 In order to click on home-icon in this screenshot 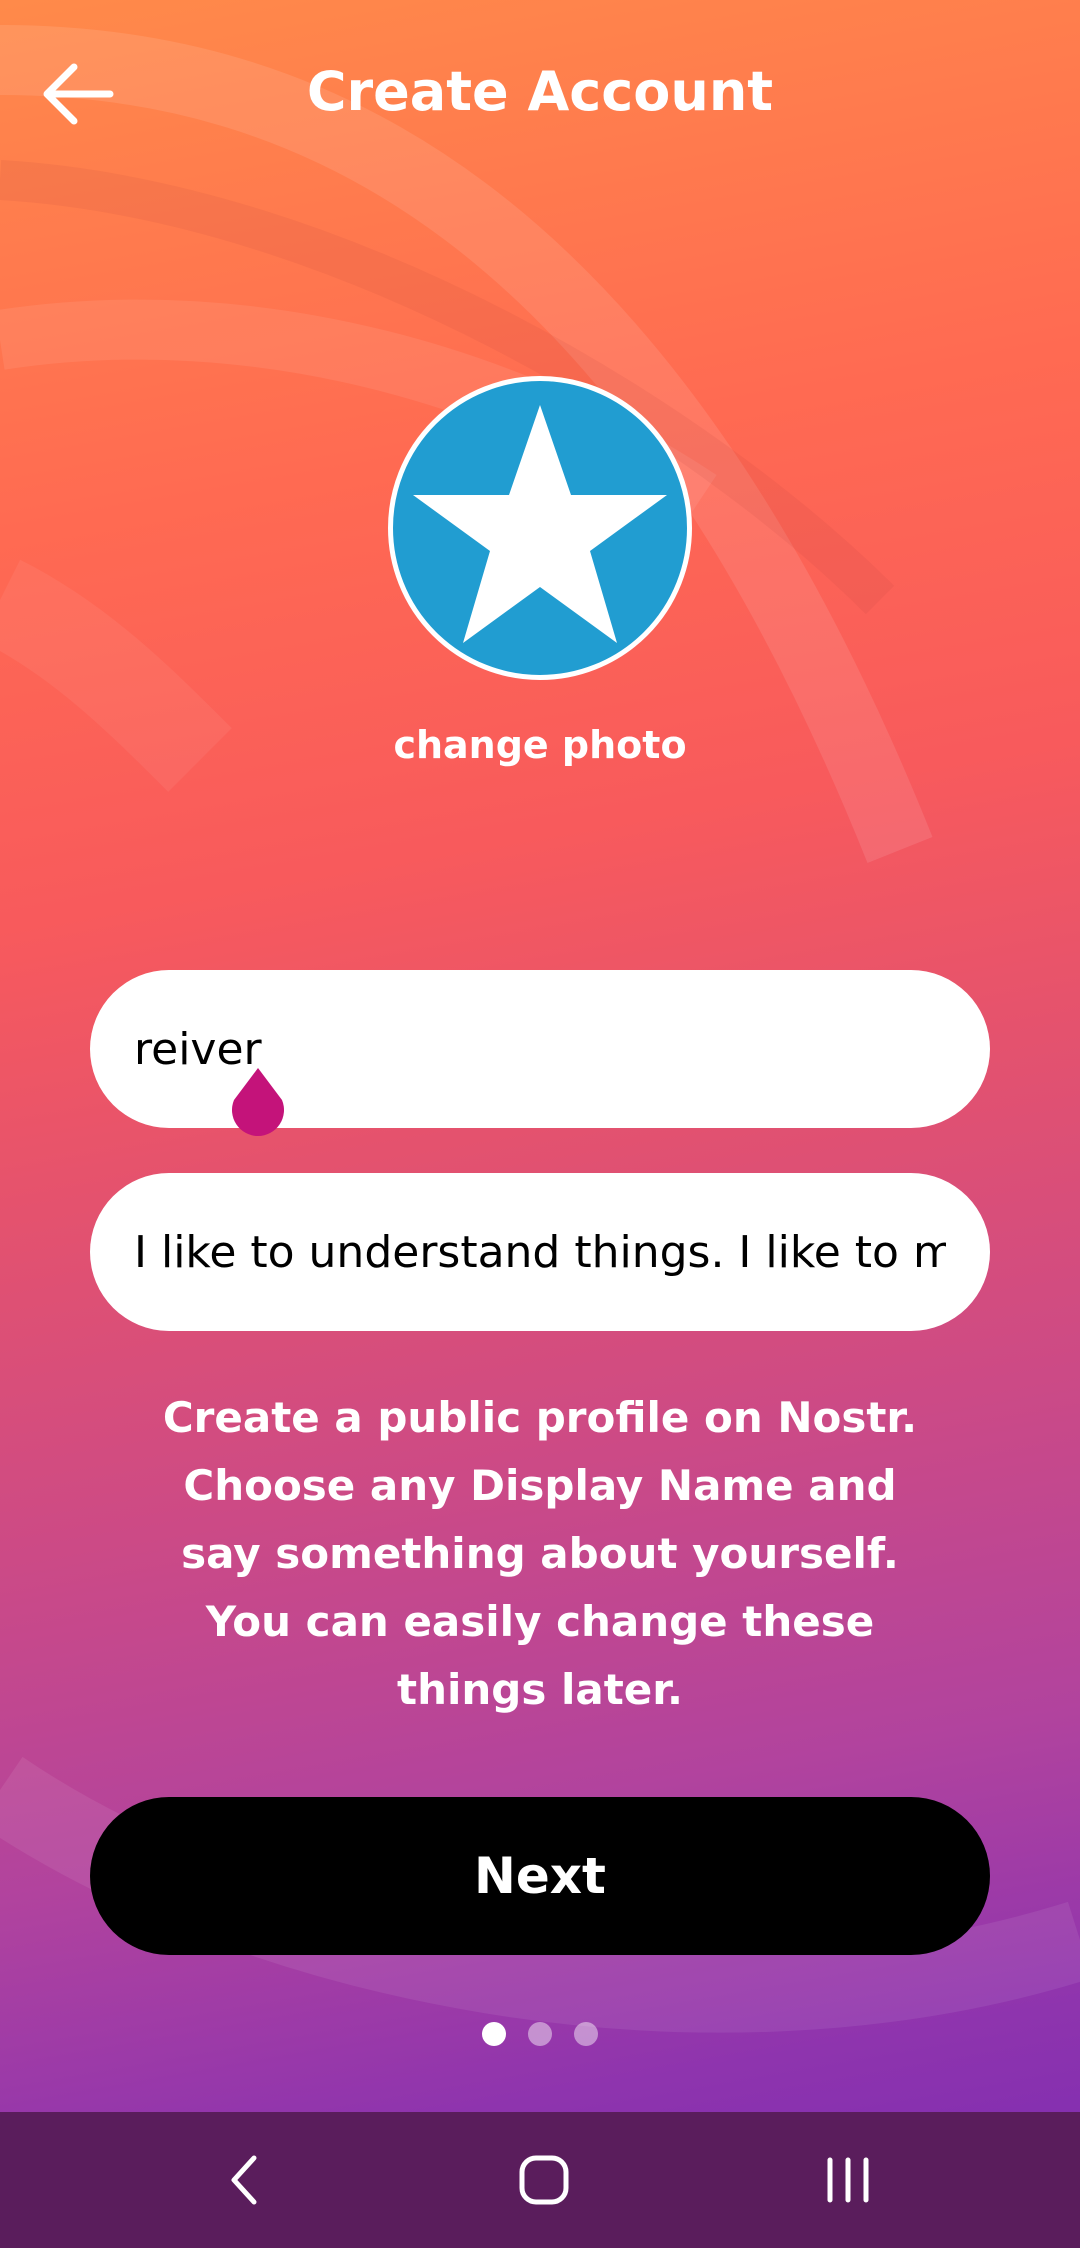, I will do `click(544, 2180)`.